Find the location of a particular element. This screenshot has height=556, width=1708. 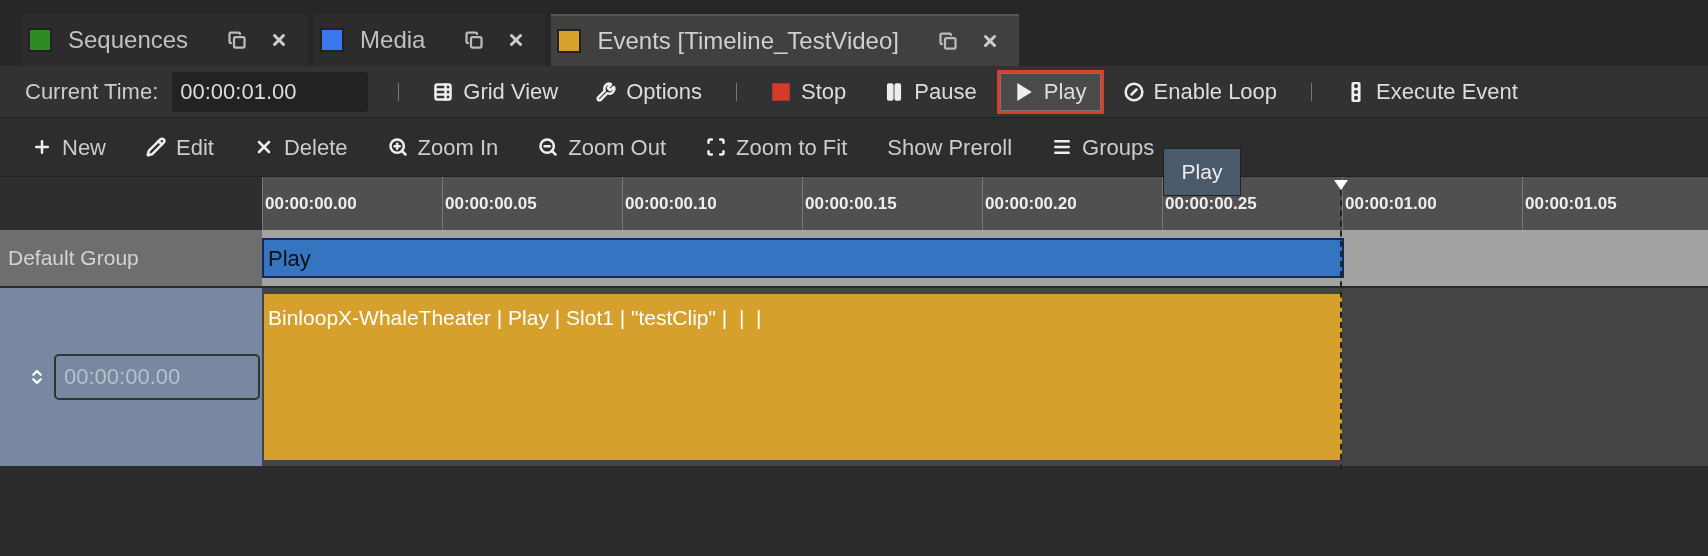

pencil-icon is located at coordinates (156, 147).